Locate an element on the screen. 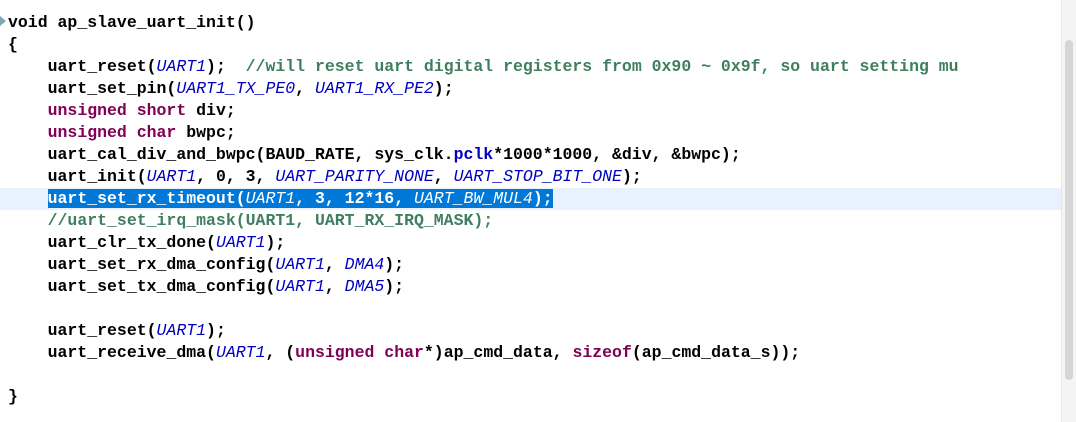  scrollbar-thumb is located at coordinates (1069, 210).